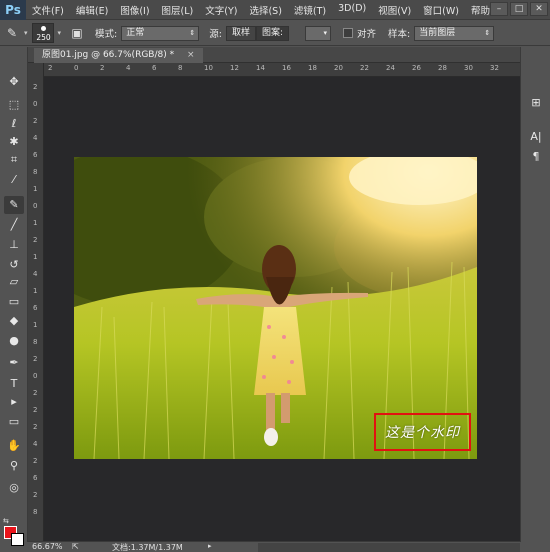 Image resolution: width=550 pixels, height=552 pixels. What do you see at coordinates (43, 28) in the screenshot?
I see `brush-tip-icon` at bounding box center [43, 28].